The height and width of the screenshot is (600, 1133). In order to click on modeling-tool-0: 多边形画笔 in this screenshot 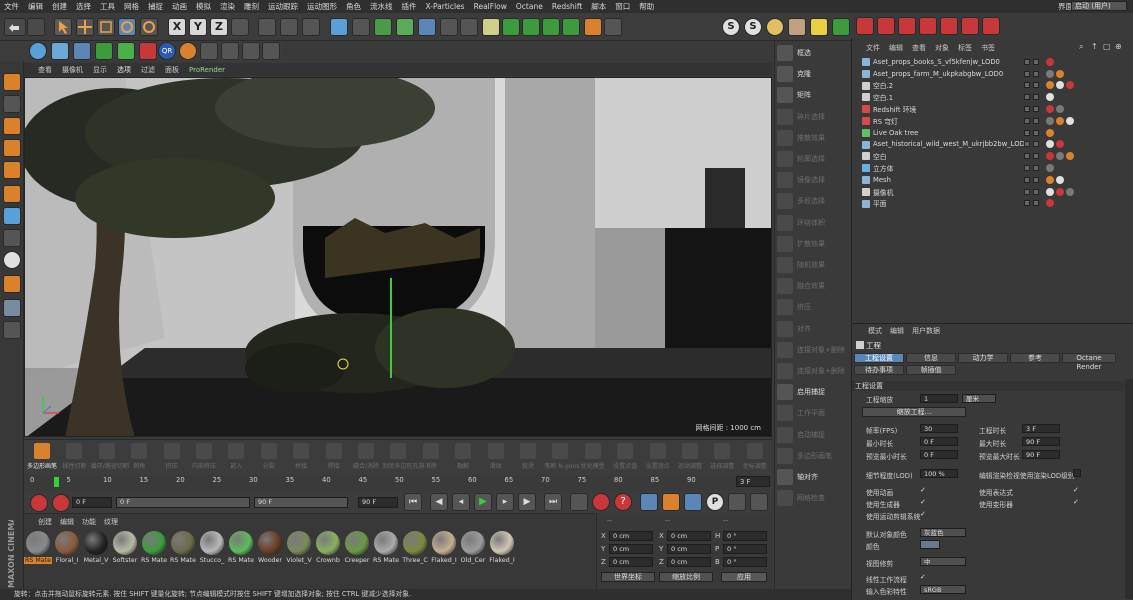, I will do `click(42, 458)`.